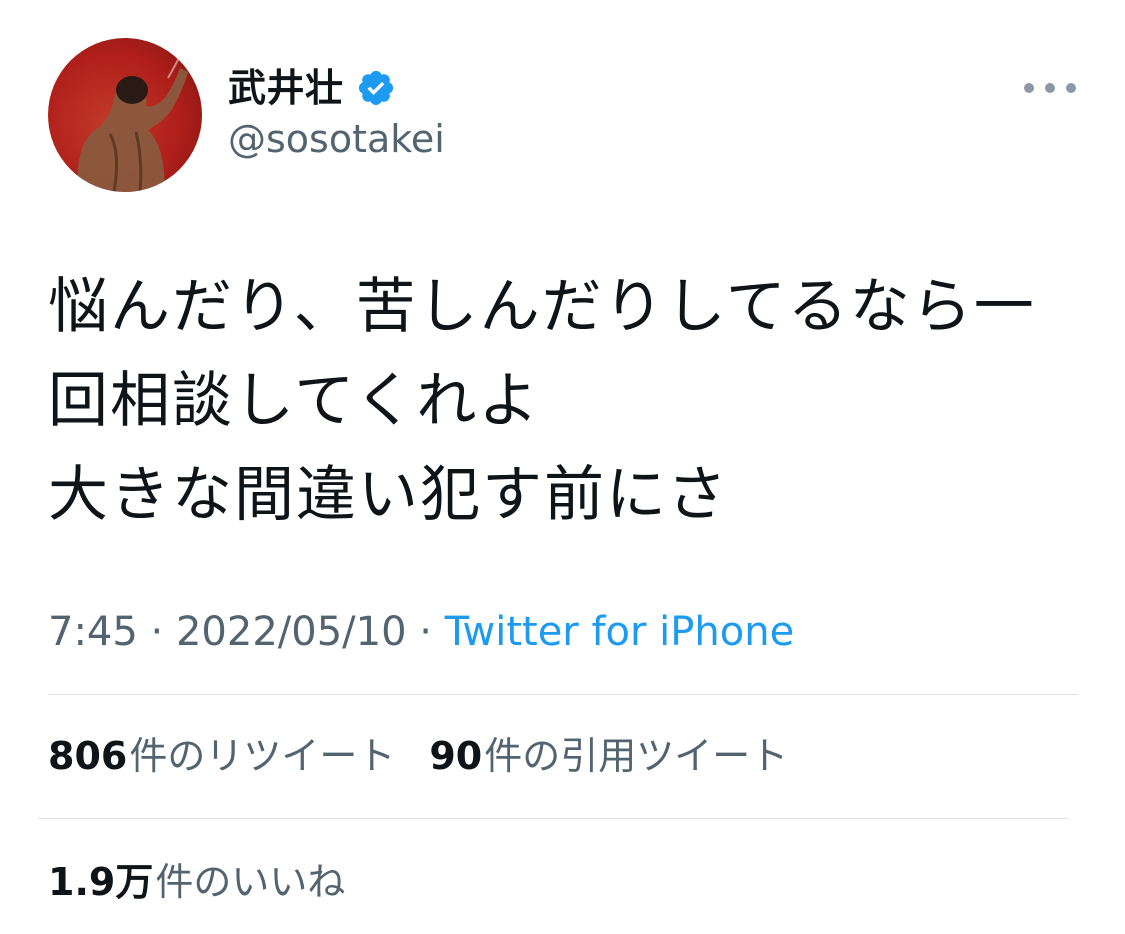  Describe the element at coordinates (376, 88) in the screenshot. I see `verified-badge-icon` at that location.